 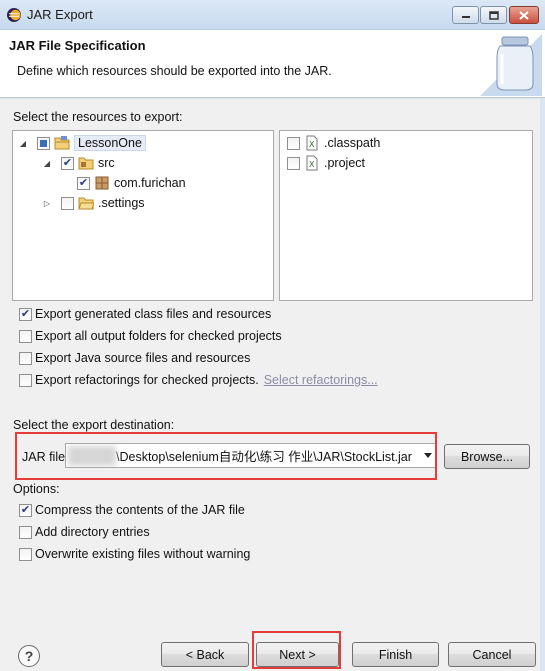 I want to click on checkbox-project, so click(x=293, y=163).